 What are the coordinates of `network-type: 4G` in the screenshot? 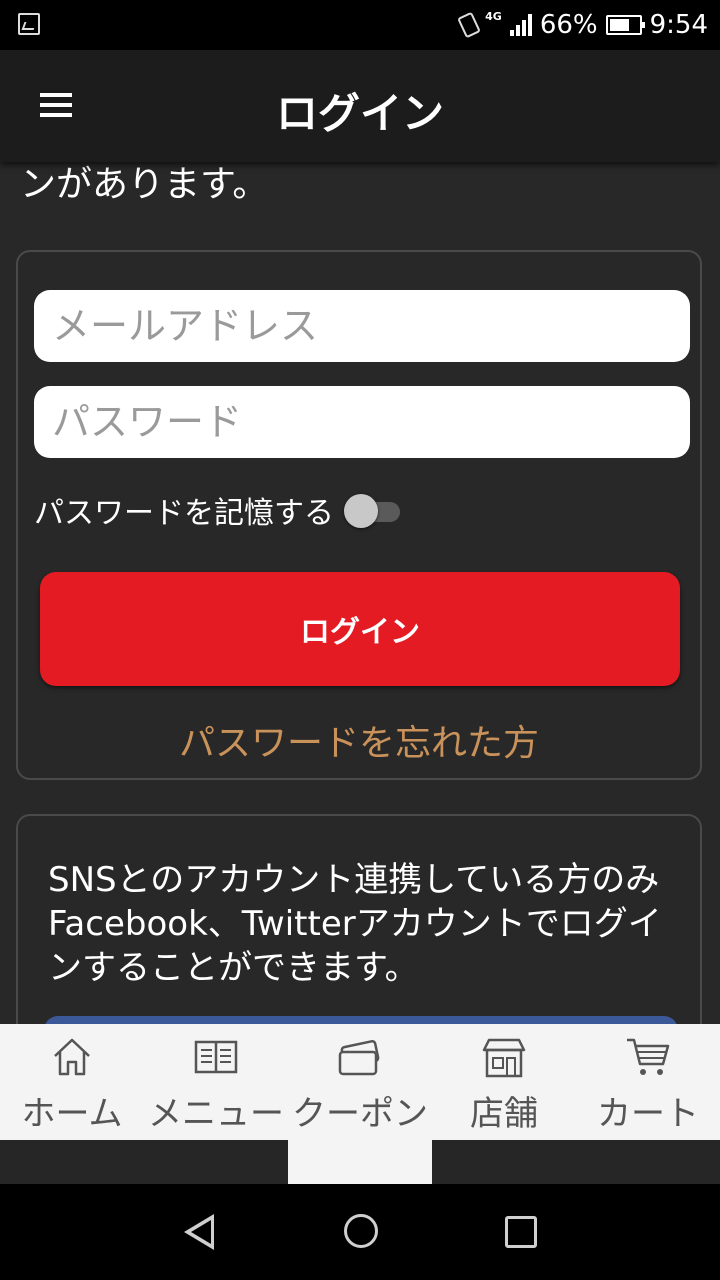 It's located at (493, 16).